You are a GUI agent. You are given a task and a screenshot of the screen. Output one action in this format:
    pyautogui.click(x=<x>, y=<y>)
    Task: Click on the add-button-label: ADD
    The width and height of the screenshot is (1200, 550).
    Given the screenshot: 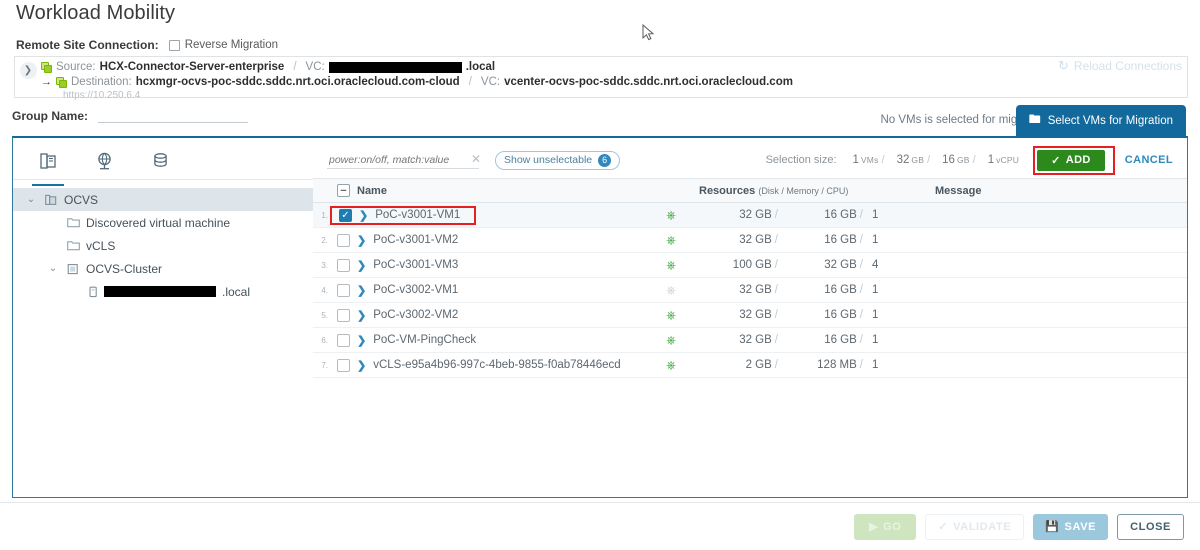 What is the action you would take?
    pyautogui.click(x=1078, y=160)
    